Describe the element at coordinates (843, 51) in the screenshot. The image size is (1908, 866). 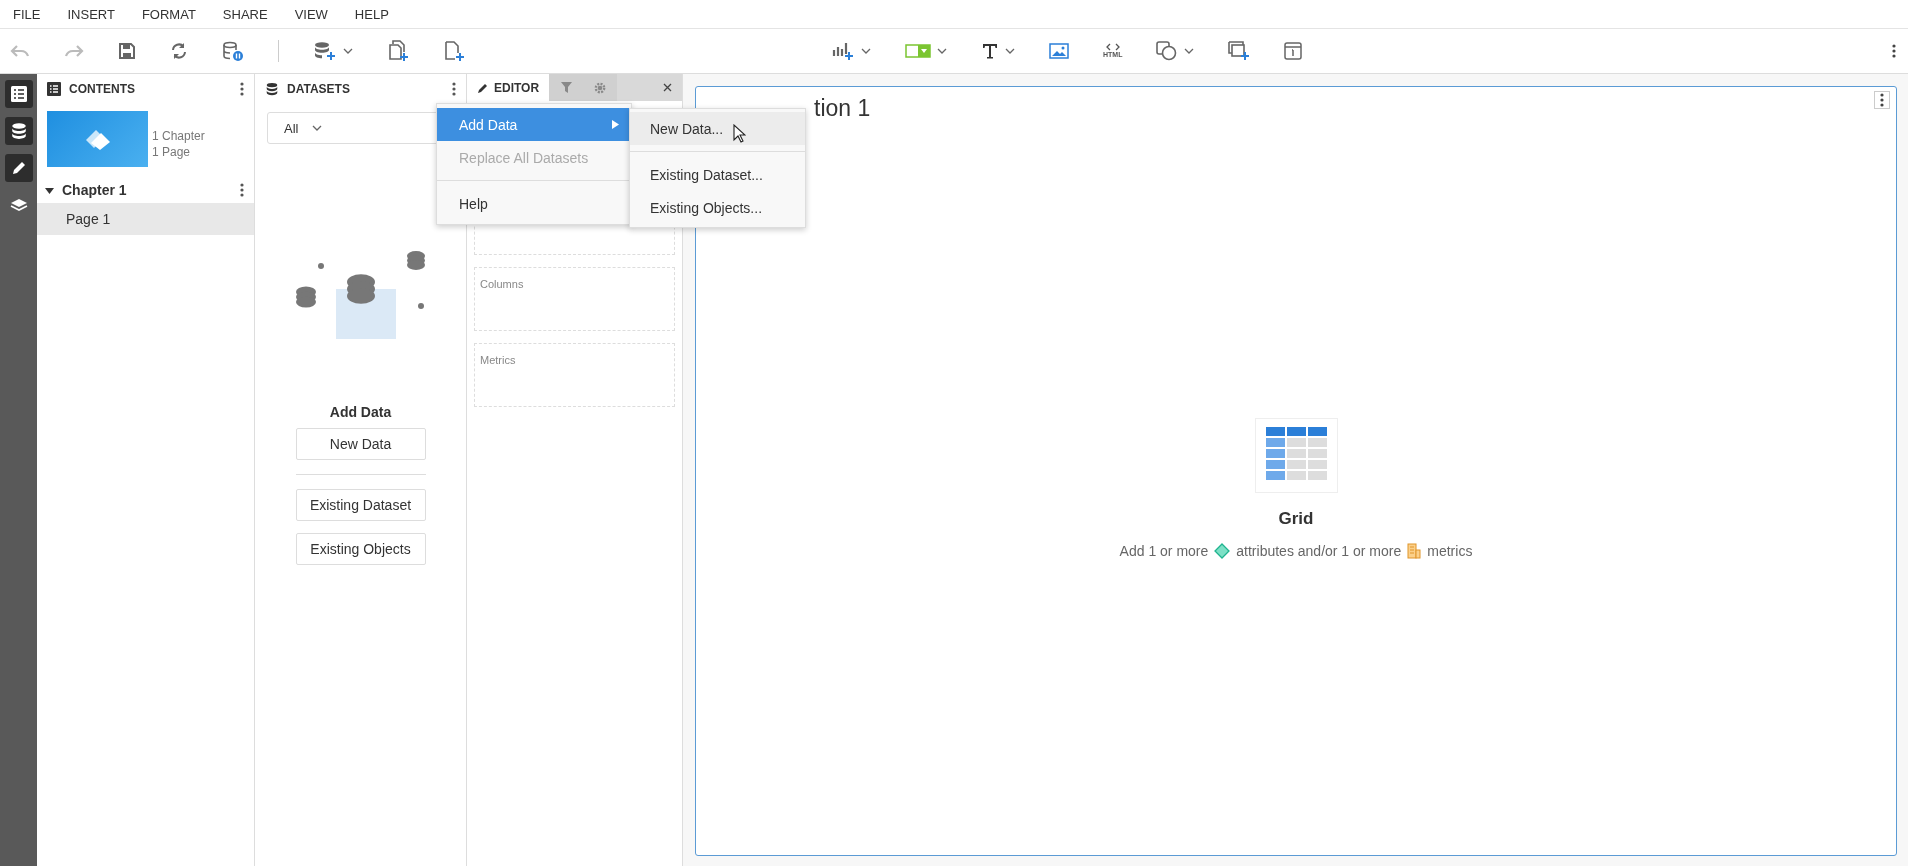
I see `add-chart-icon` at that location.